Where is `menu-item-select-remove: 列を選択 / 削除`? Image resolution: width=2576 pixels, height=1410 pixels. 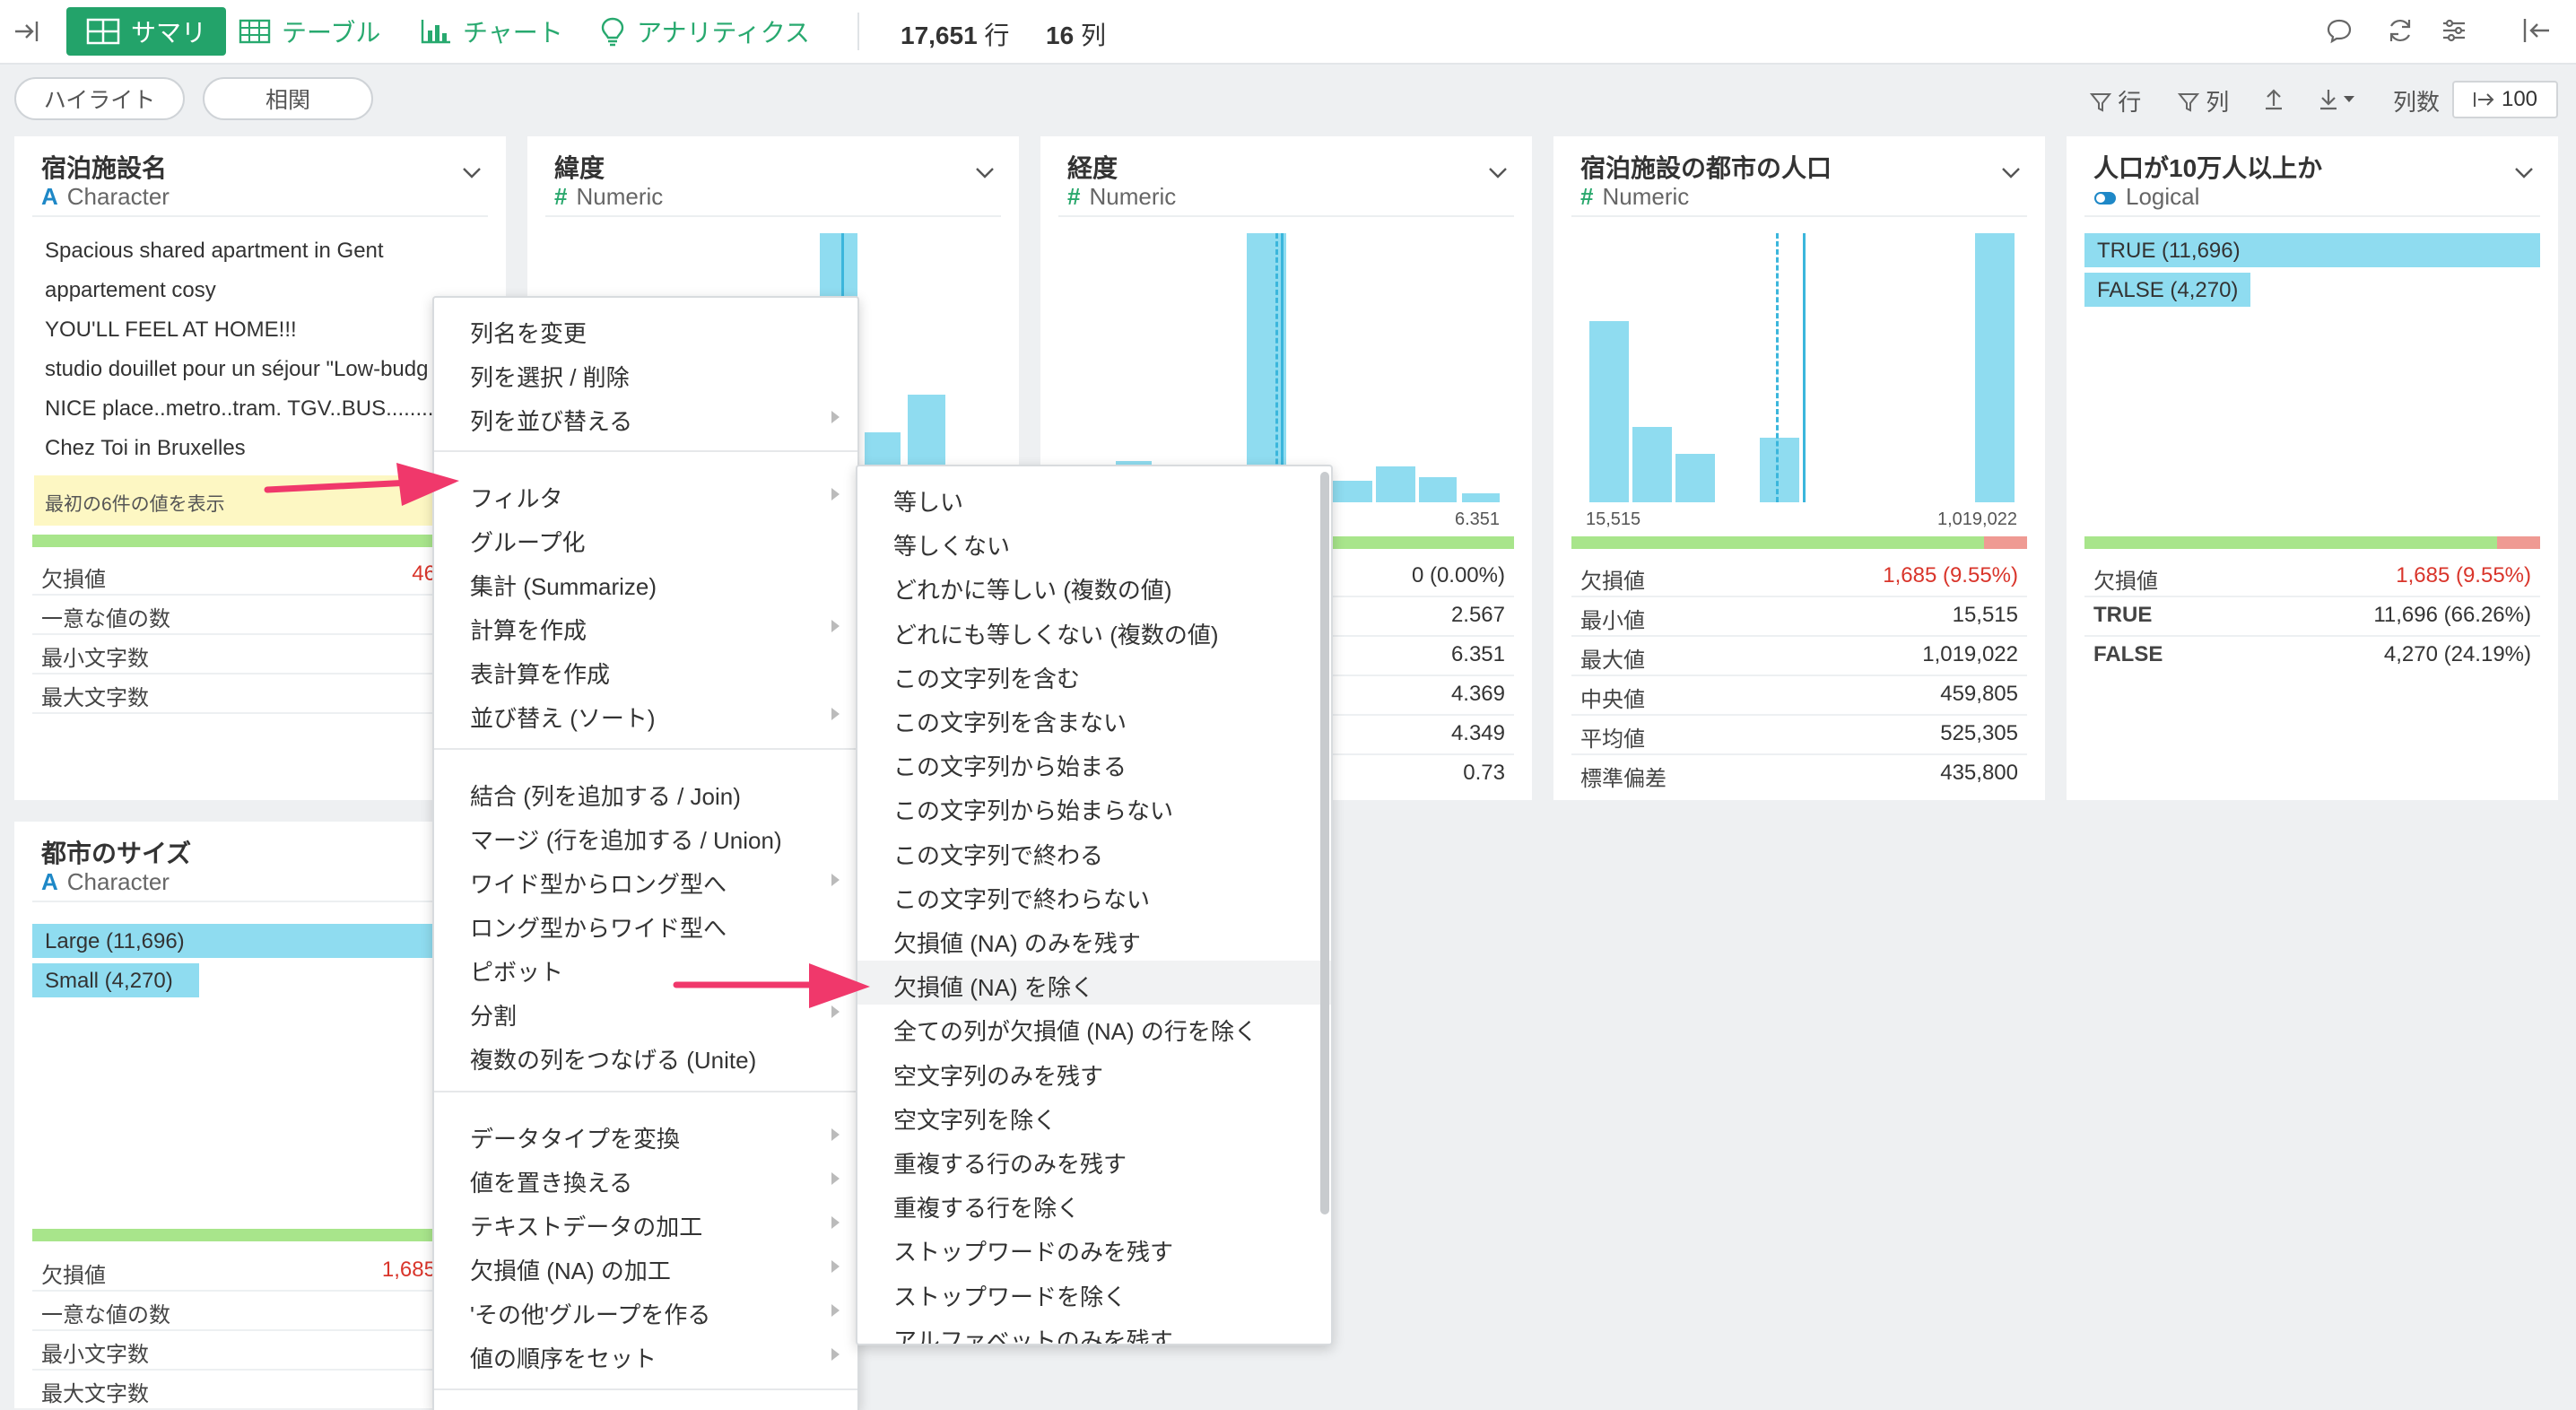 menu-item-select-remove: 列を選択 / 削除 is located at coordinates (645, 373).